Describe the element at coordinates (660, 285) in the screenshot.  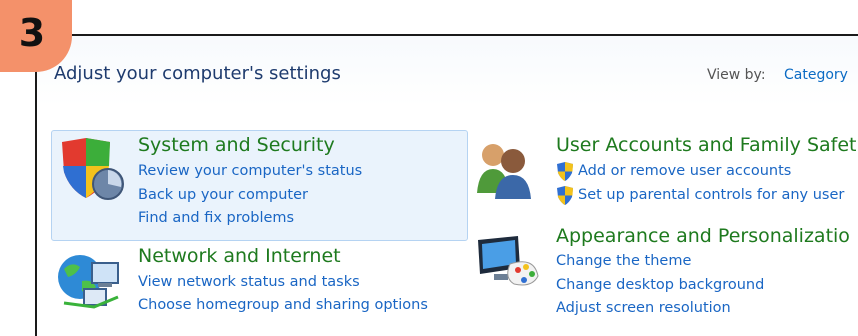
I see `link-desktop-background: Change desktop background` at that location.